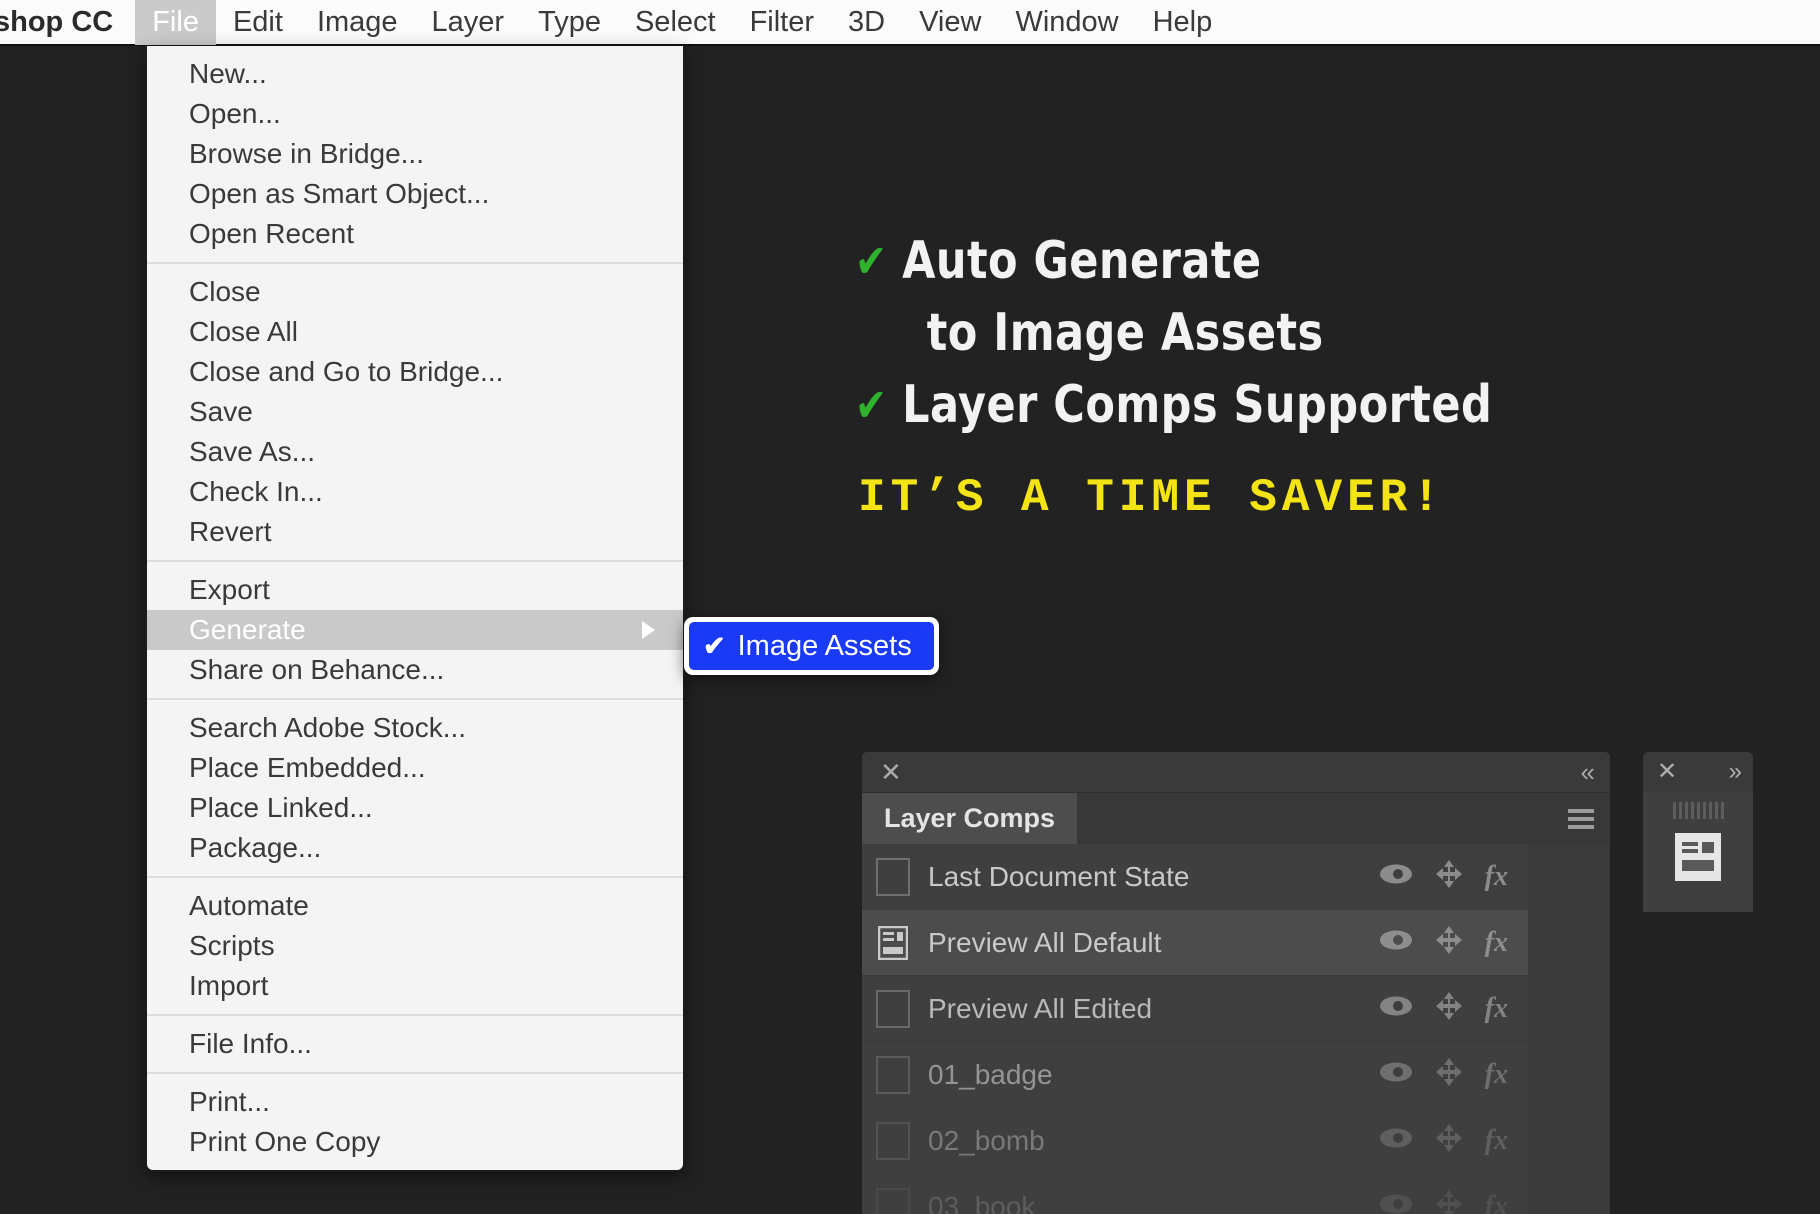 This screenshot has width=1820, height=1214. What do you see at coordinates (415, 292) in the screenshot?
I see `file-menu-item-close: Close` at bounding box center [415, 292].